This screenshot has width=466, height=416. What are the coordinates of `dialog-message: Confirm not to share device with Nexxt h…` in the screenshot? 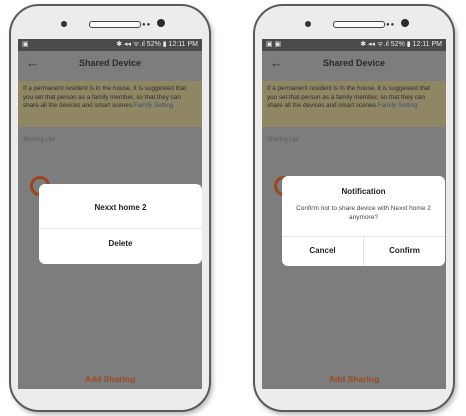 It's located at (363, 213).